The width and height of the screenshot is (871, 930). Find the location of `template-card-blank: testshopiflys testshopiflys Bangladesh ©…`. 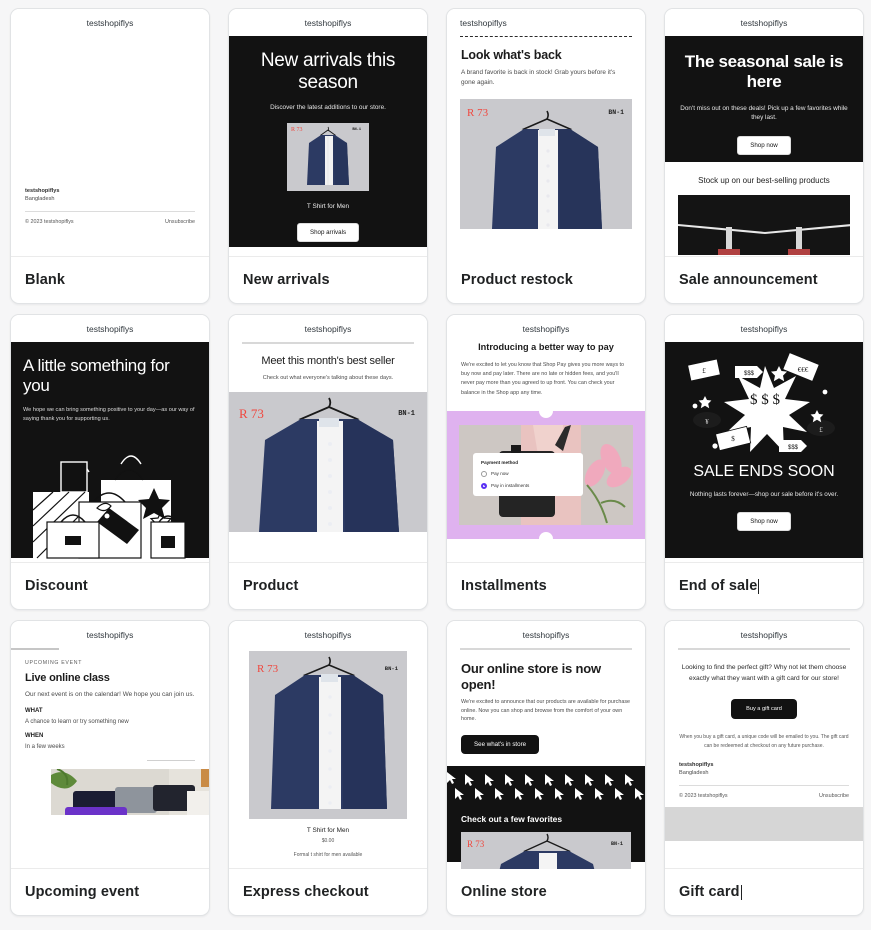

template-card-blank: testshopiflys testshopiflys Bangladesh ©… is located at coordinates (110, 156).